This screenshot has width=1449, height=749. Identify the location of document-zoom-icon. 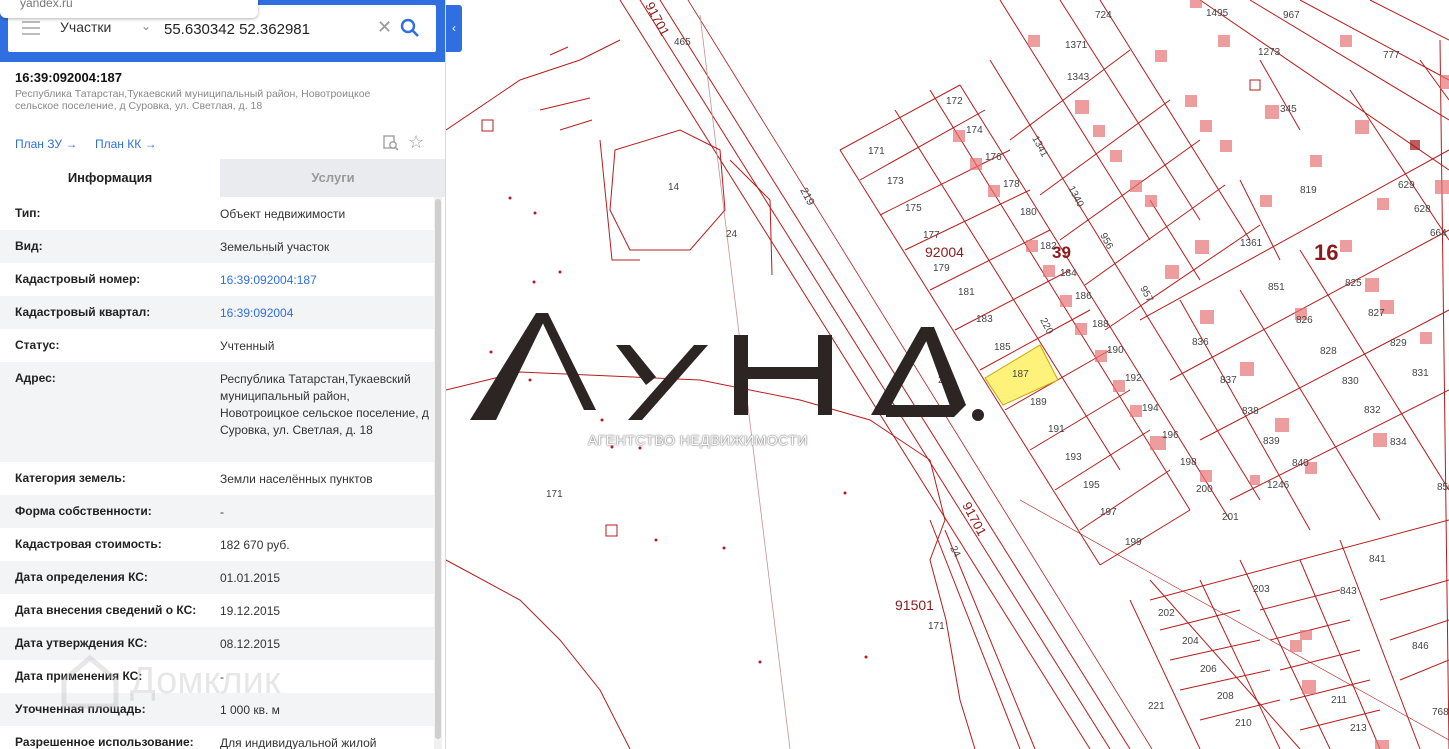
(391, 143).